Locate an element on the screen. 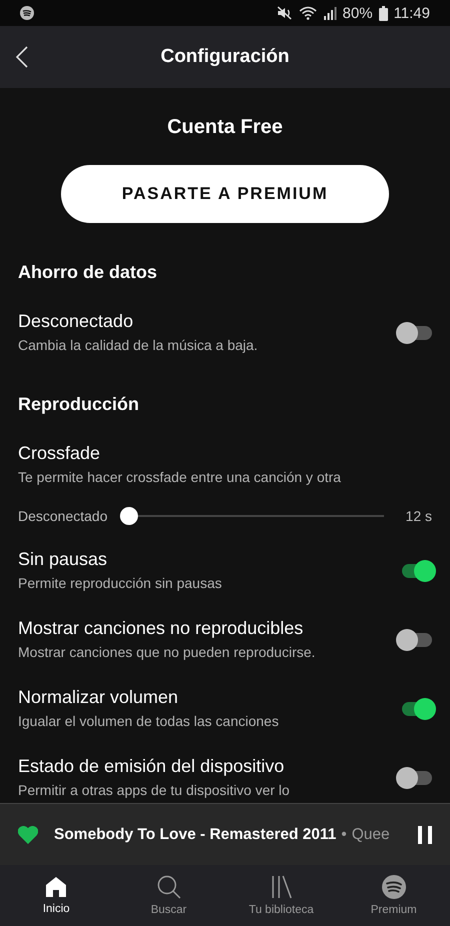 The width and height of the screenshot is (450, 926). mute-icon is located at coordinates (284, 13).